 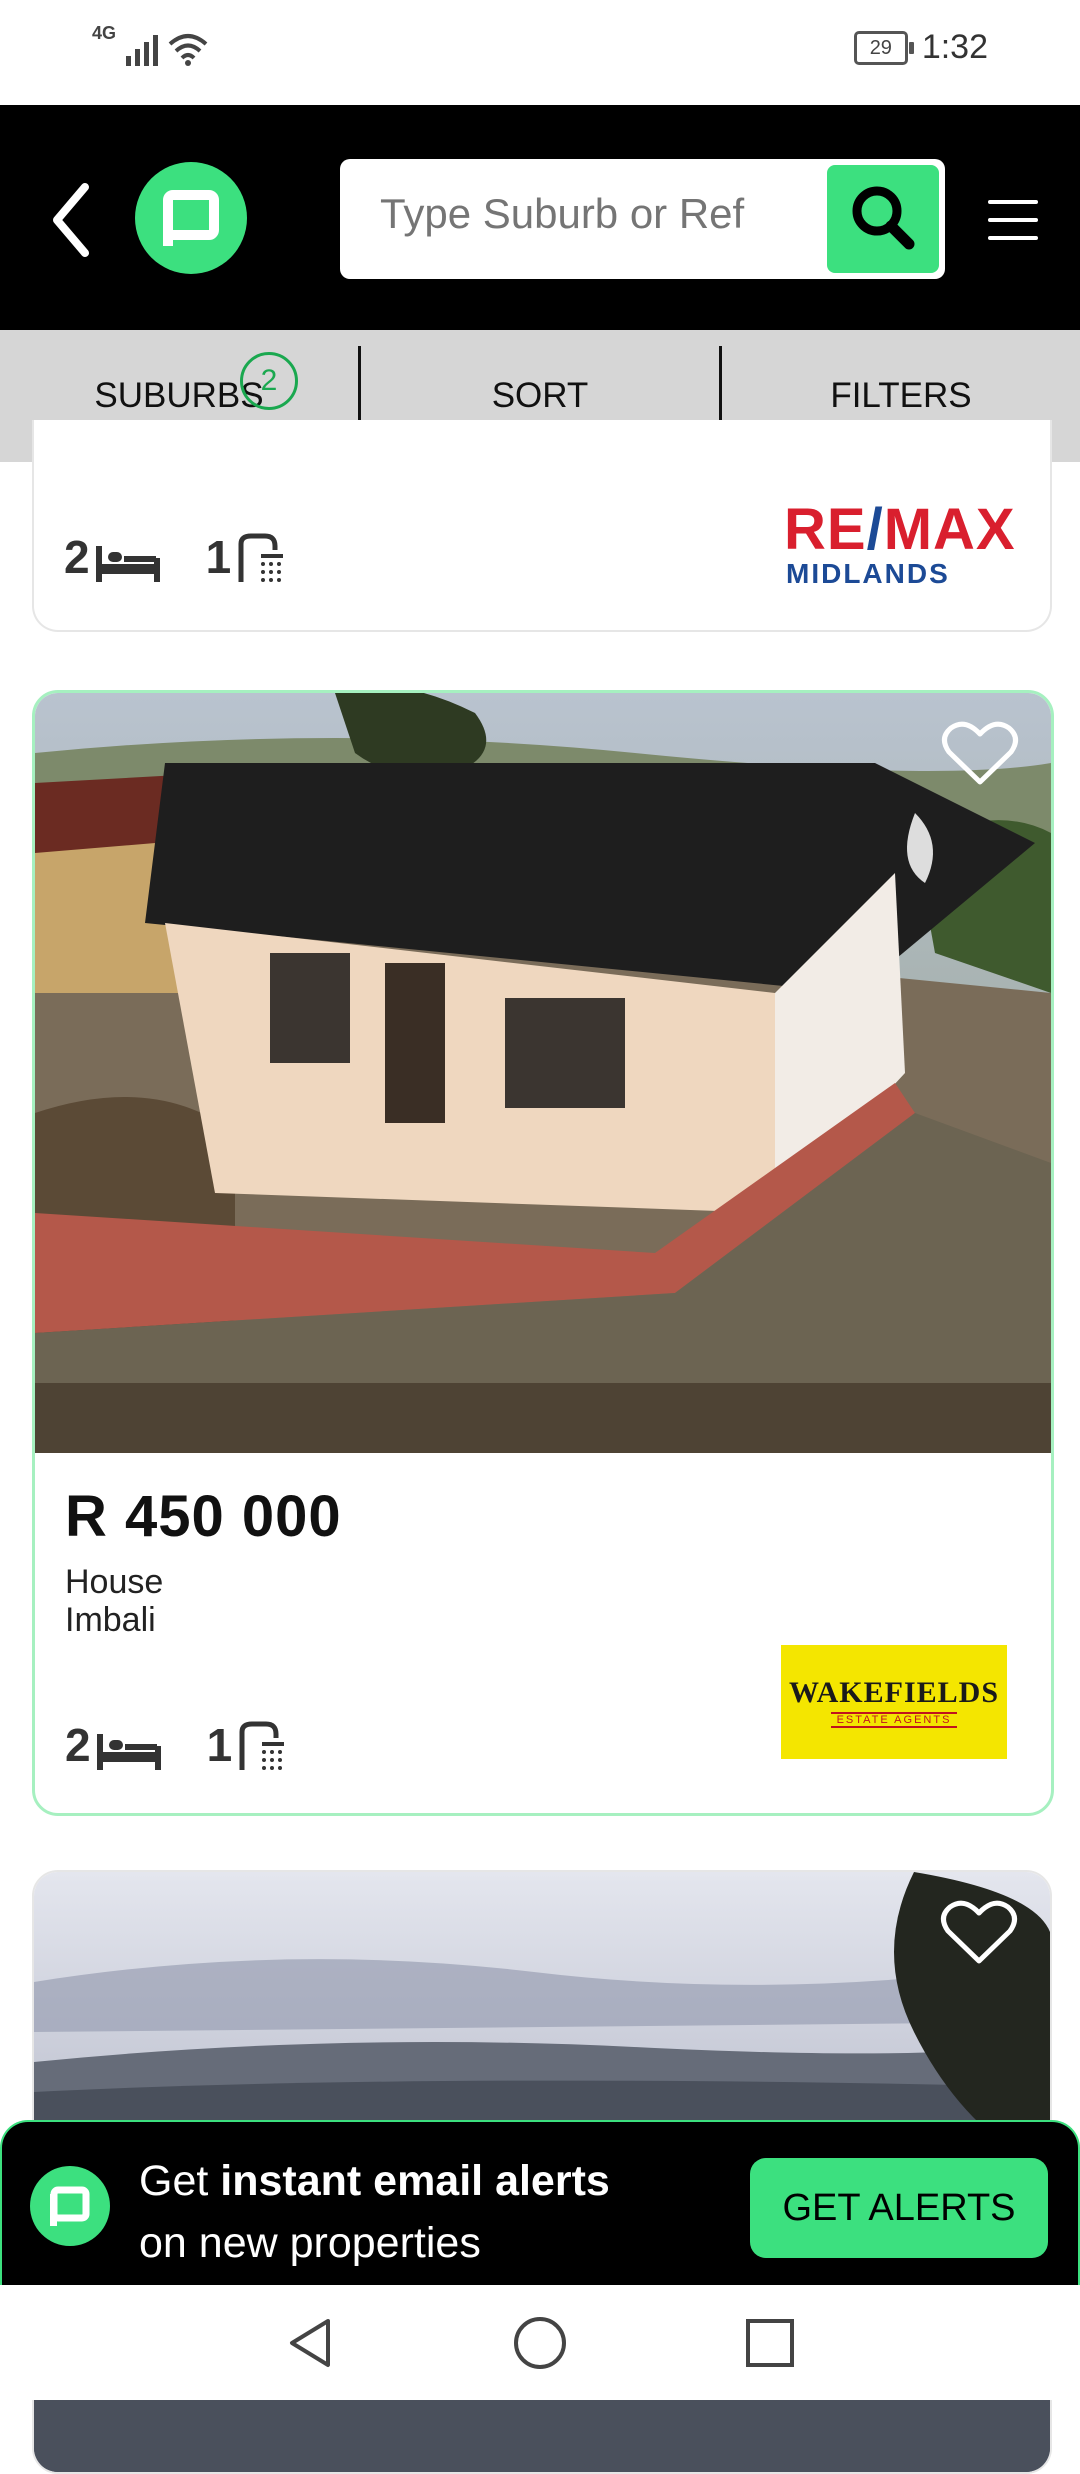 I want to click on remax-text-max: MAX, so click(x=949, y=529).